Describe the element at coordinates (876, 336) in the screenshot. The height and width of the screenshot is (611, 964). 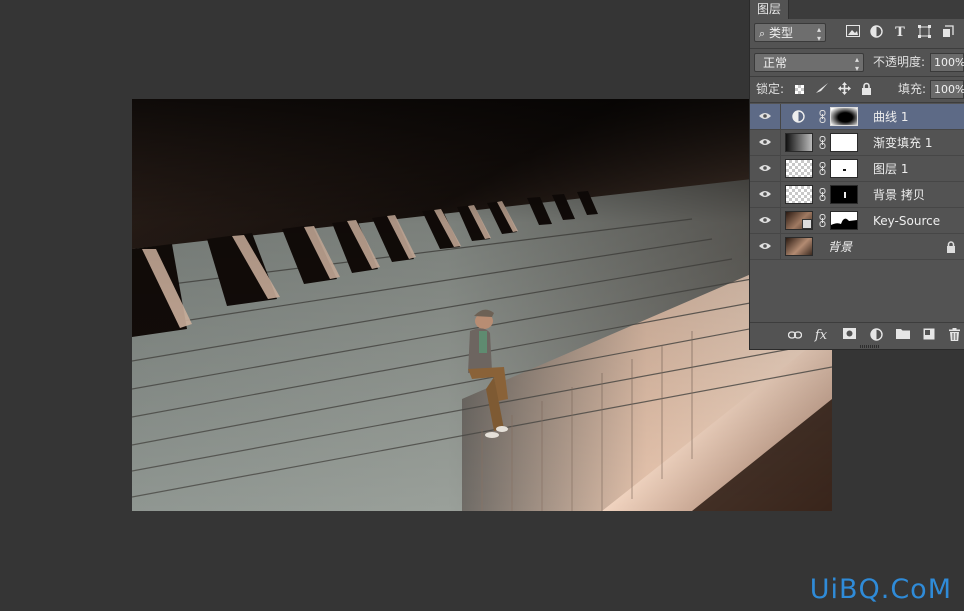
I see `new-adjustment-icon` at that location.